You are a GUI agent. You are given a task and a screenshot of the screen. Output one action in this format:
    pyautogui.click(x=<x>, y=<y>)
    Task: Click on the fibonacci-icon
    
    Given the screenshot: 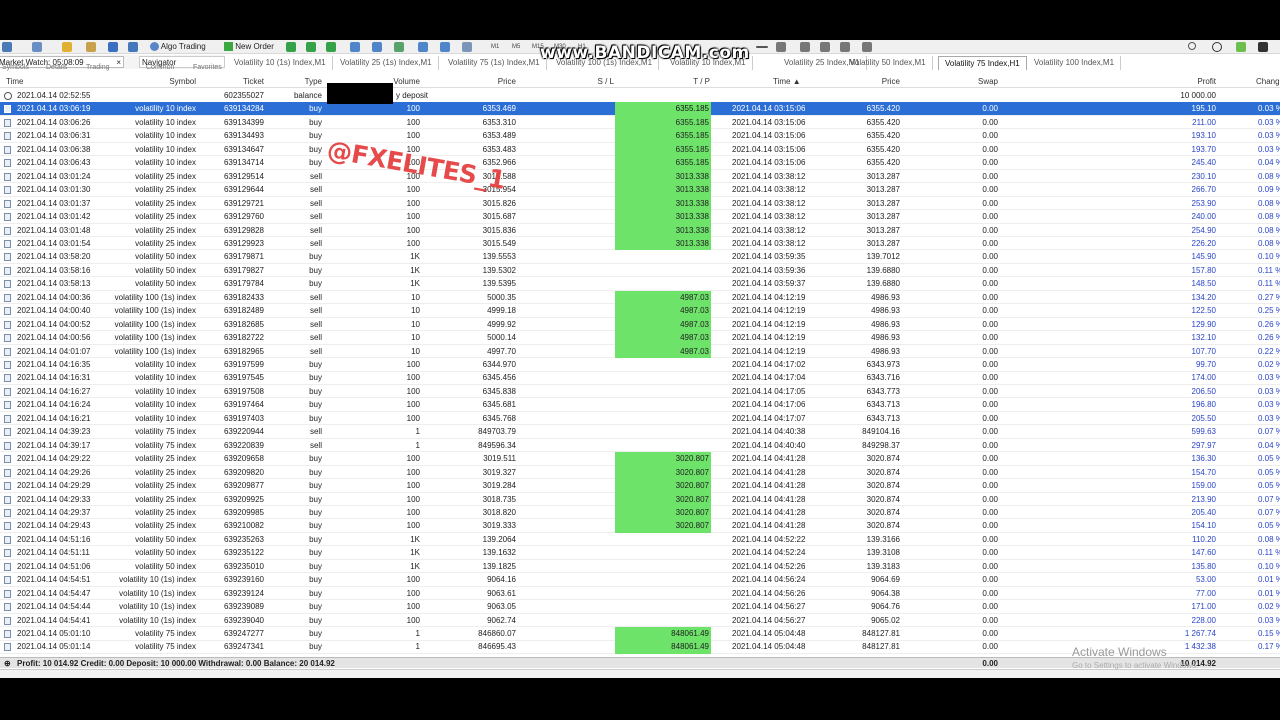 What is the action you would take?
    pyautogui.click(x=825, y=47)
    